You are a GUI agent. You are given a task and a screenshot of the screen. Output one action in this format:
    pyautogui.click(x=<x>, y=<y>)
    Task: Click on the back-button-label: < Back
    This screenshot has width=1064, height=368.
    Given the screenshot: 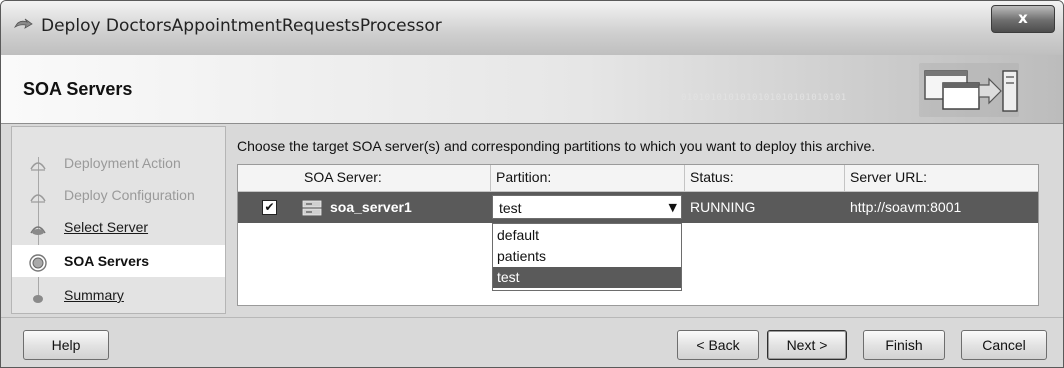 What is the action you would take?
    pyautogui.click(x=718, y=345)
    